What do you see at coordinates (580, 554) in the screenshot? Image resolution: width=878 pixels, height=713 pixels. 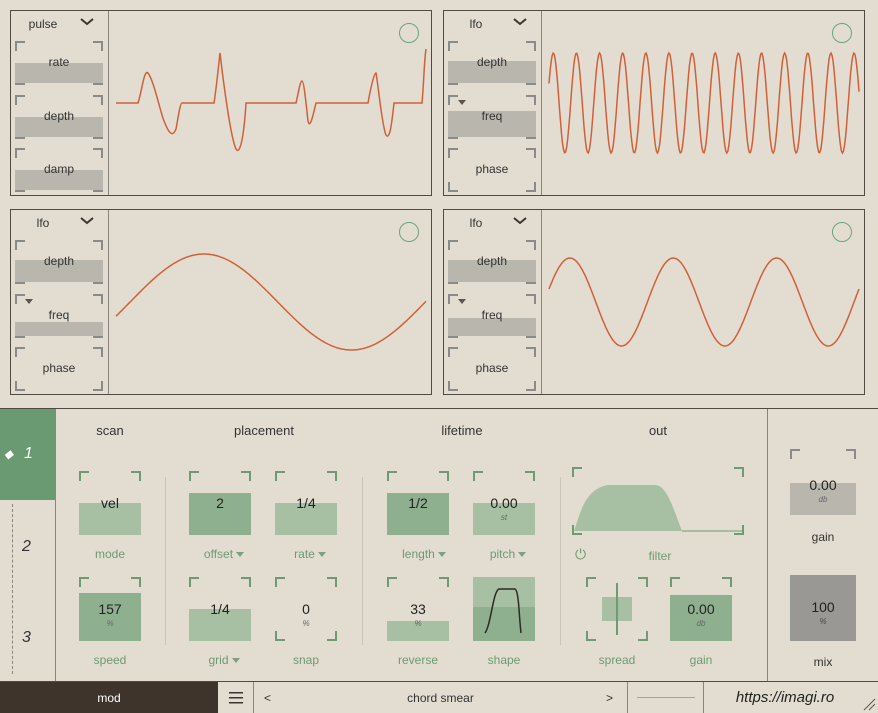 I see `power-icon: ⏻` at bounding box center [580, 554].